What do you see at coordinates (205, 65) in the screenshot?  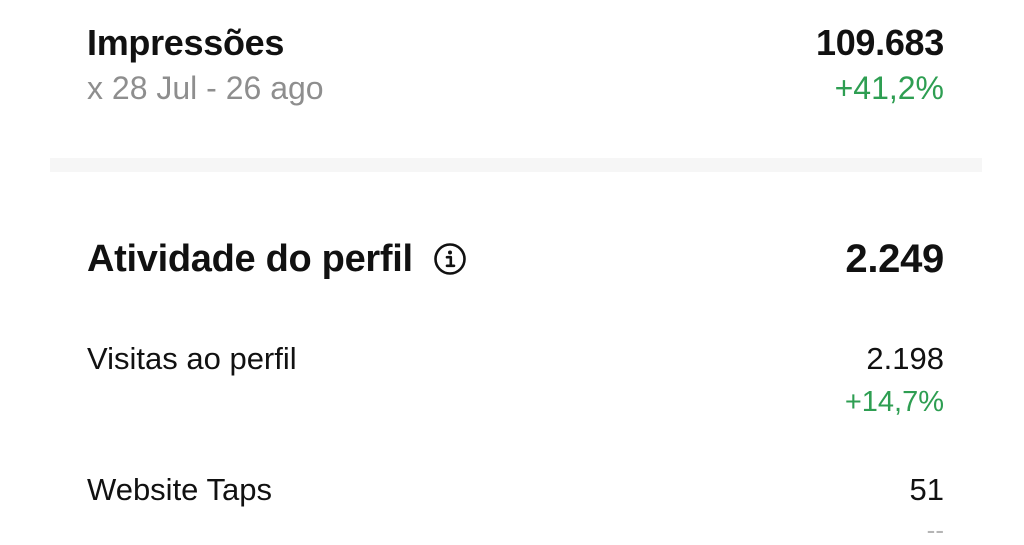 I see `impressions-left: Impressões x 28 Jul - 26 ago` at bounding box center [205, 65].